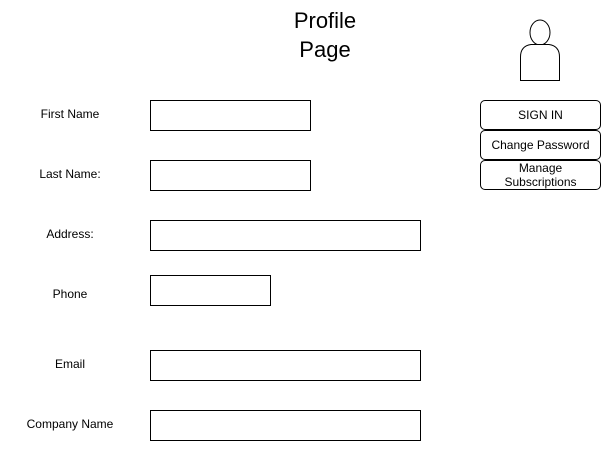  I want to click on last-name-label: Last Name:, so click(70, 174).